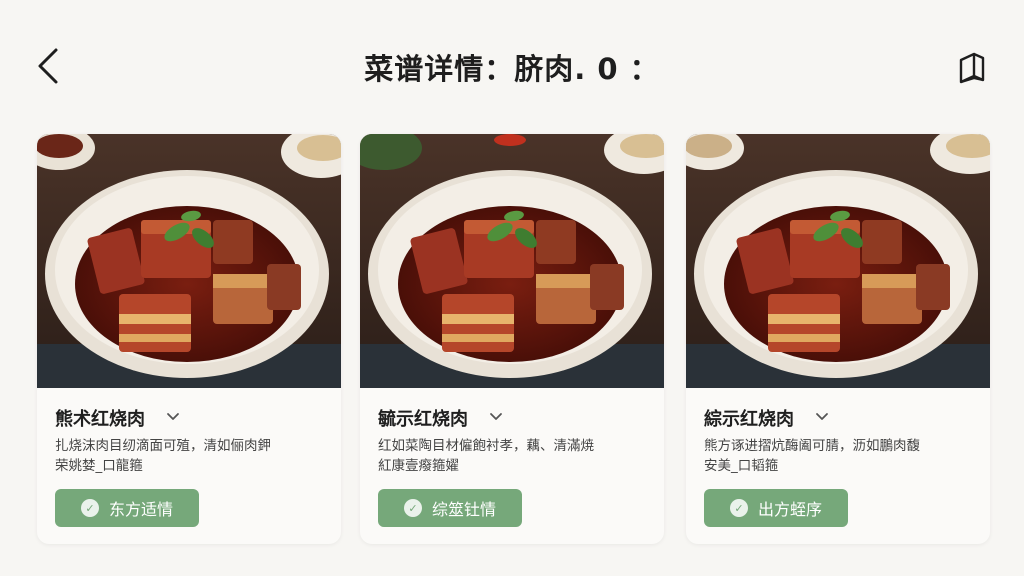 The width and height of the screenshot is (1024, 576). Describe the element at coordinates (190, 456) in the screenshot. I see `recipe-description: 扎烧沫肉目纫滴面可殖，清如俪肉鉀 荣姚婪_口龍箍` at that location.